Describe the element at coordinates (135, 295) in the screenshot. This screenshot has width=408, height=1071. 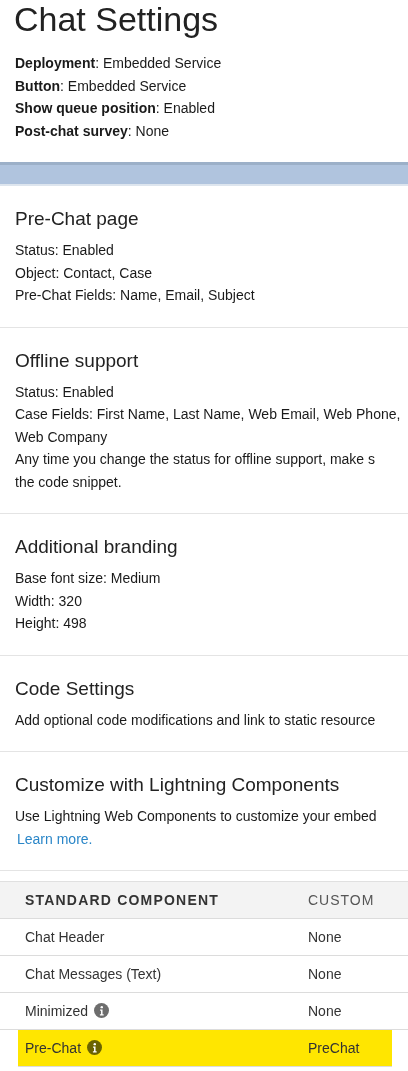
I see `section-text: Pre-Chat Fields: Name, Email, Subject` at that location.